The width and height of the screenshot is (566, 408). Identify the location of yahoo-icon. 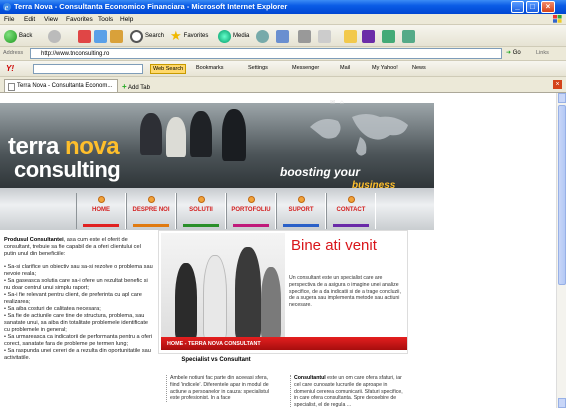
(368, 36).